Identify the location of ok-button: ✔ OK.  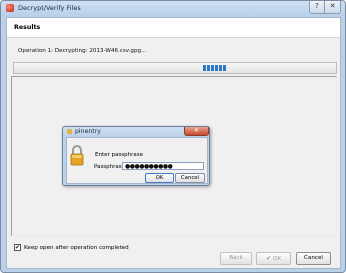
(273, 258).